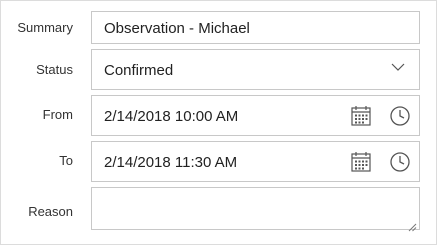 The image size is (437, 245). What do you see at coordinates (255, 115) in the screenshot?
I see `from-datetime-input: 2/14/2018 10:00 AM` at bounding box center [255, 115].